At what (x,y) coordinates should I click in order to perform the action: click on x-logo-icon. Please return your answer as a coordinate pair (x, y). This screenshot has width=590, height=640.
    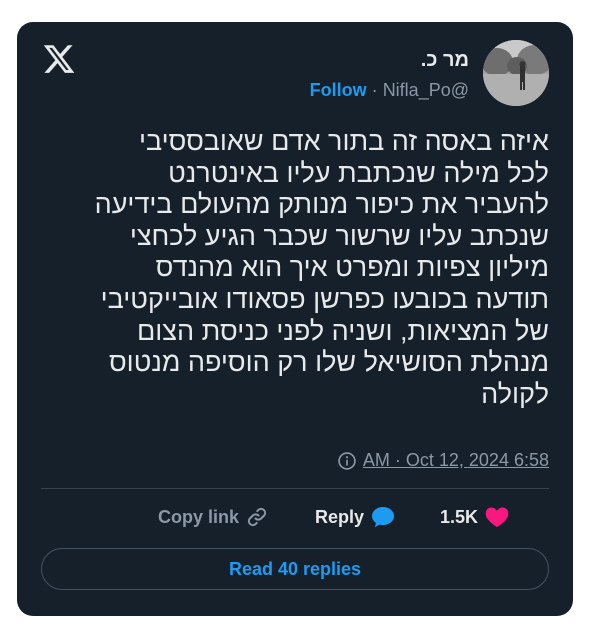
    Looking at the image, I should click on (59, 59).